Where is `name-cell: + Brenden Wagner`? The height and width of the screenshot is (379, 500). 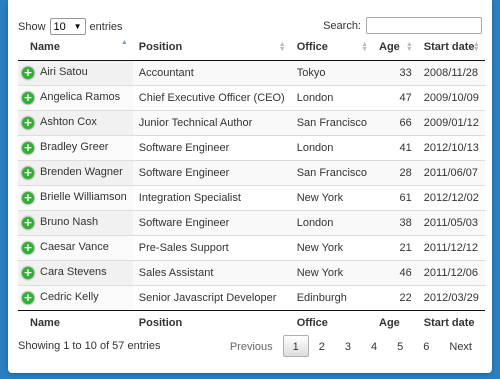
name-cell: + Brenden Wagner is located at coordinates (75, 172).